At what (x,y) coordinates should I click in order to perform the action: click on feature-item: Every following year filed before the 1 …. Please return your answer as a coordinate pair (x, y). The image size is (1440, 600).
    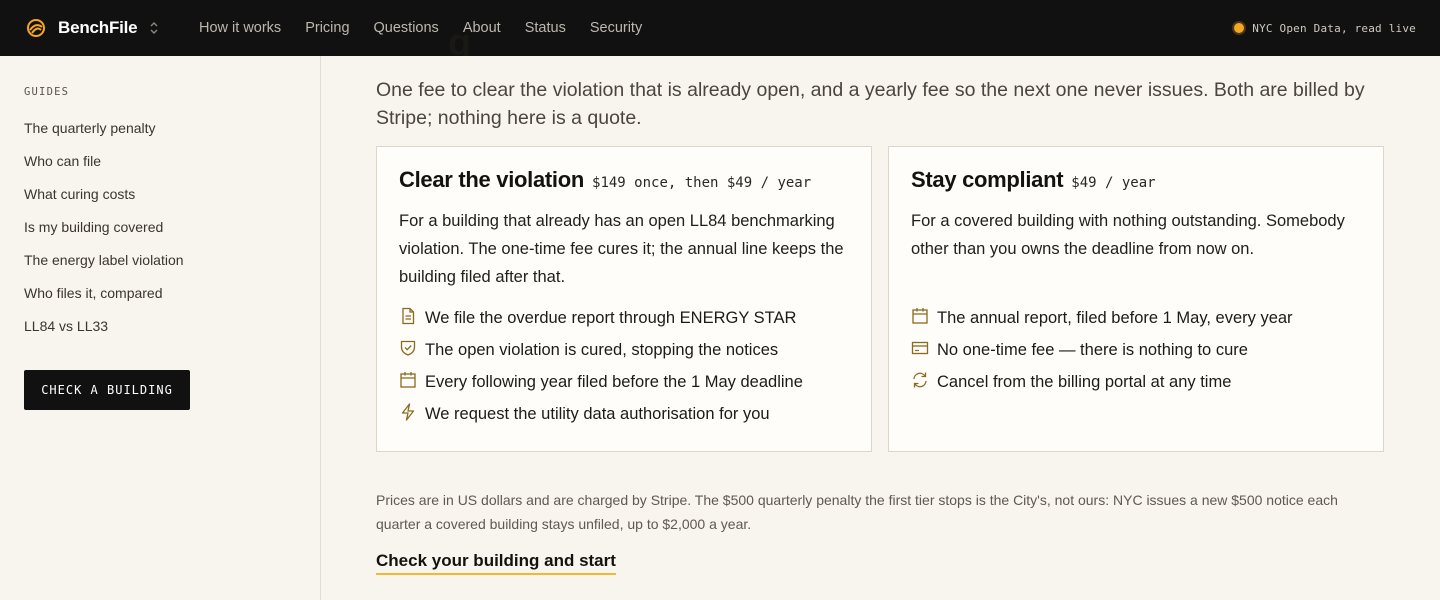
    Looking at the image, I should click on (601, 382).